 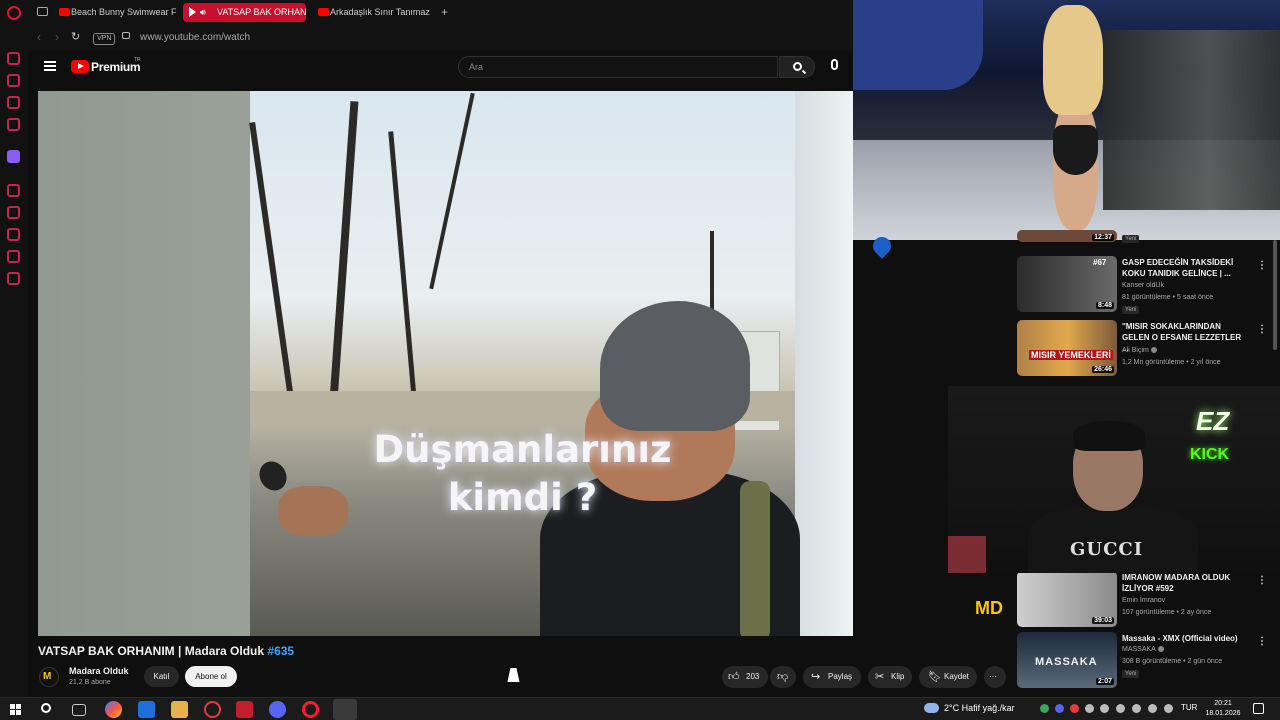 I want to click on neon-ez-sign: EZ, so click(x=1213, y=421).